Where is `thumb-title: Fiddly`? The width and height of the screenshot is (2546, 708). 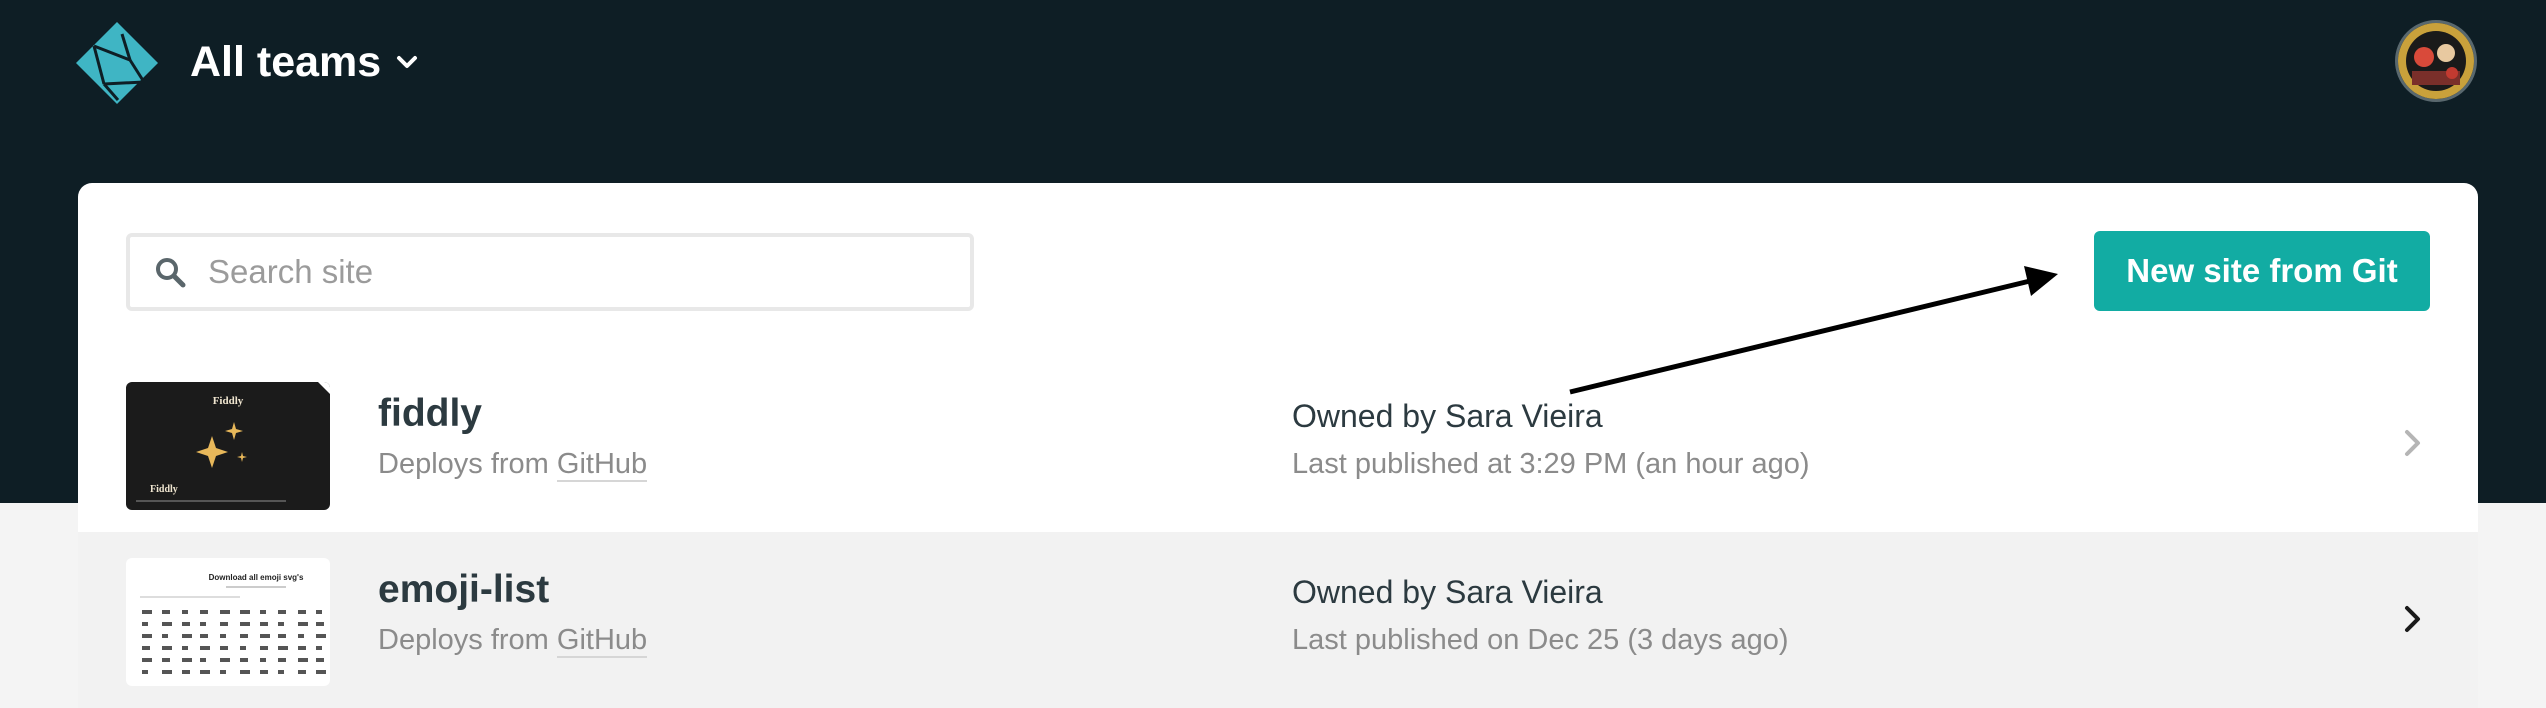
thumb-title: Fiddly is located at coordinates (228, 401).